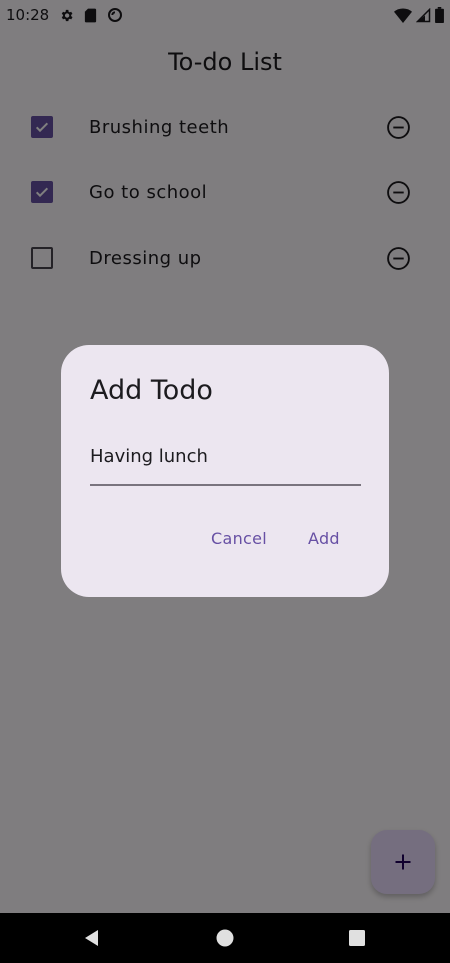 Image resolution: width=450 pixels, height=963 pixels. What do you see at coordinates (149, 456) in the screenshot?
I see `todo-input-value: Having lunch` at bounding box center [149, 456].